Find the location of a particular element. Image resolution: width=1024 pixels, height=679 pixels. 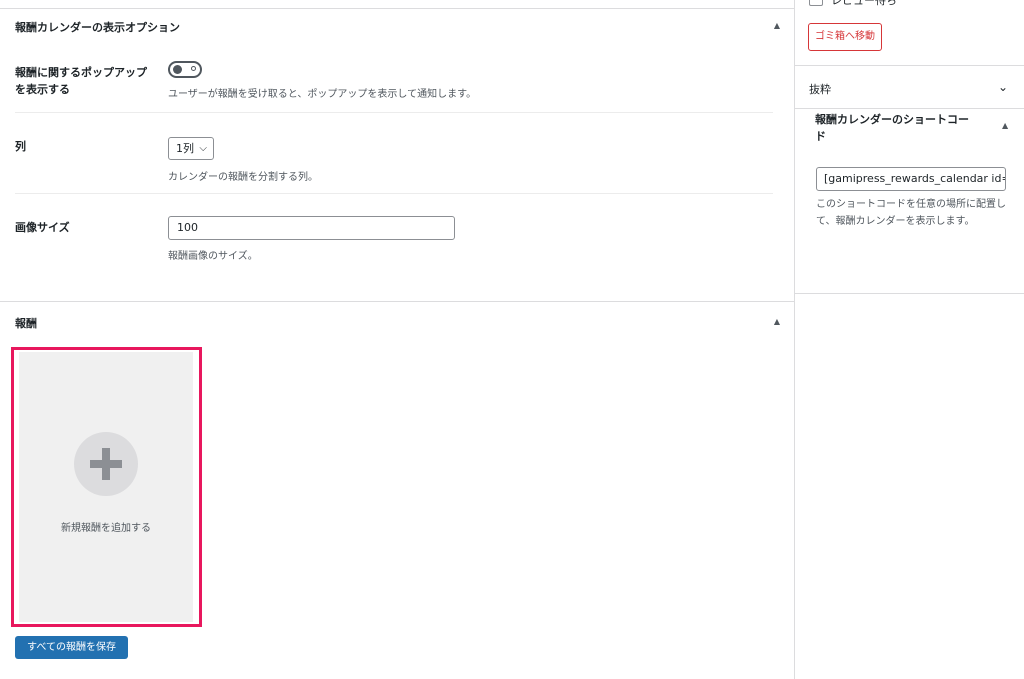

section-divider is located at coordinates (397, 301).